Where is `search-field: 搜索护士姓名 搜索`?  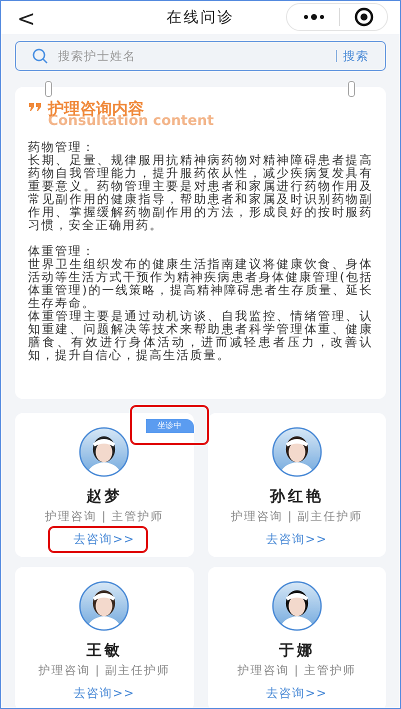 search-field: 搜索护士姓名 搜索 is located at coordinates (200, 56).